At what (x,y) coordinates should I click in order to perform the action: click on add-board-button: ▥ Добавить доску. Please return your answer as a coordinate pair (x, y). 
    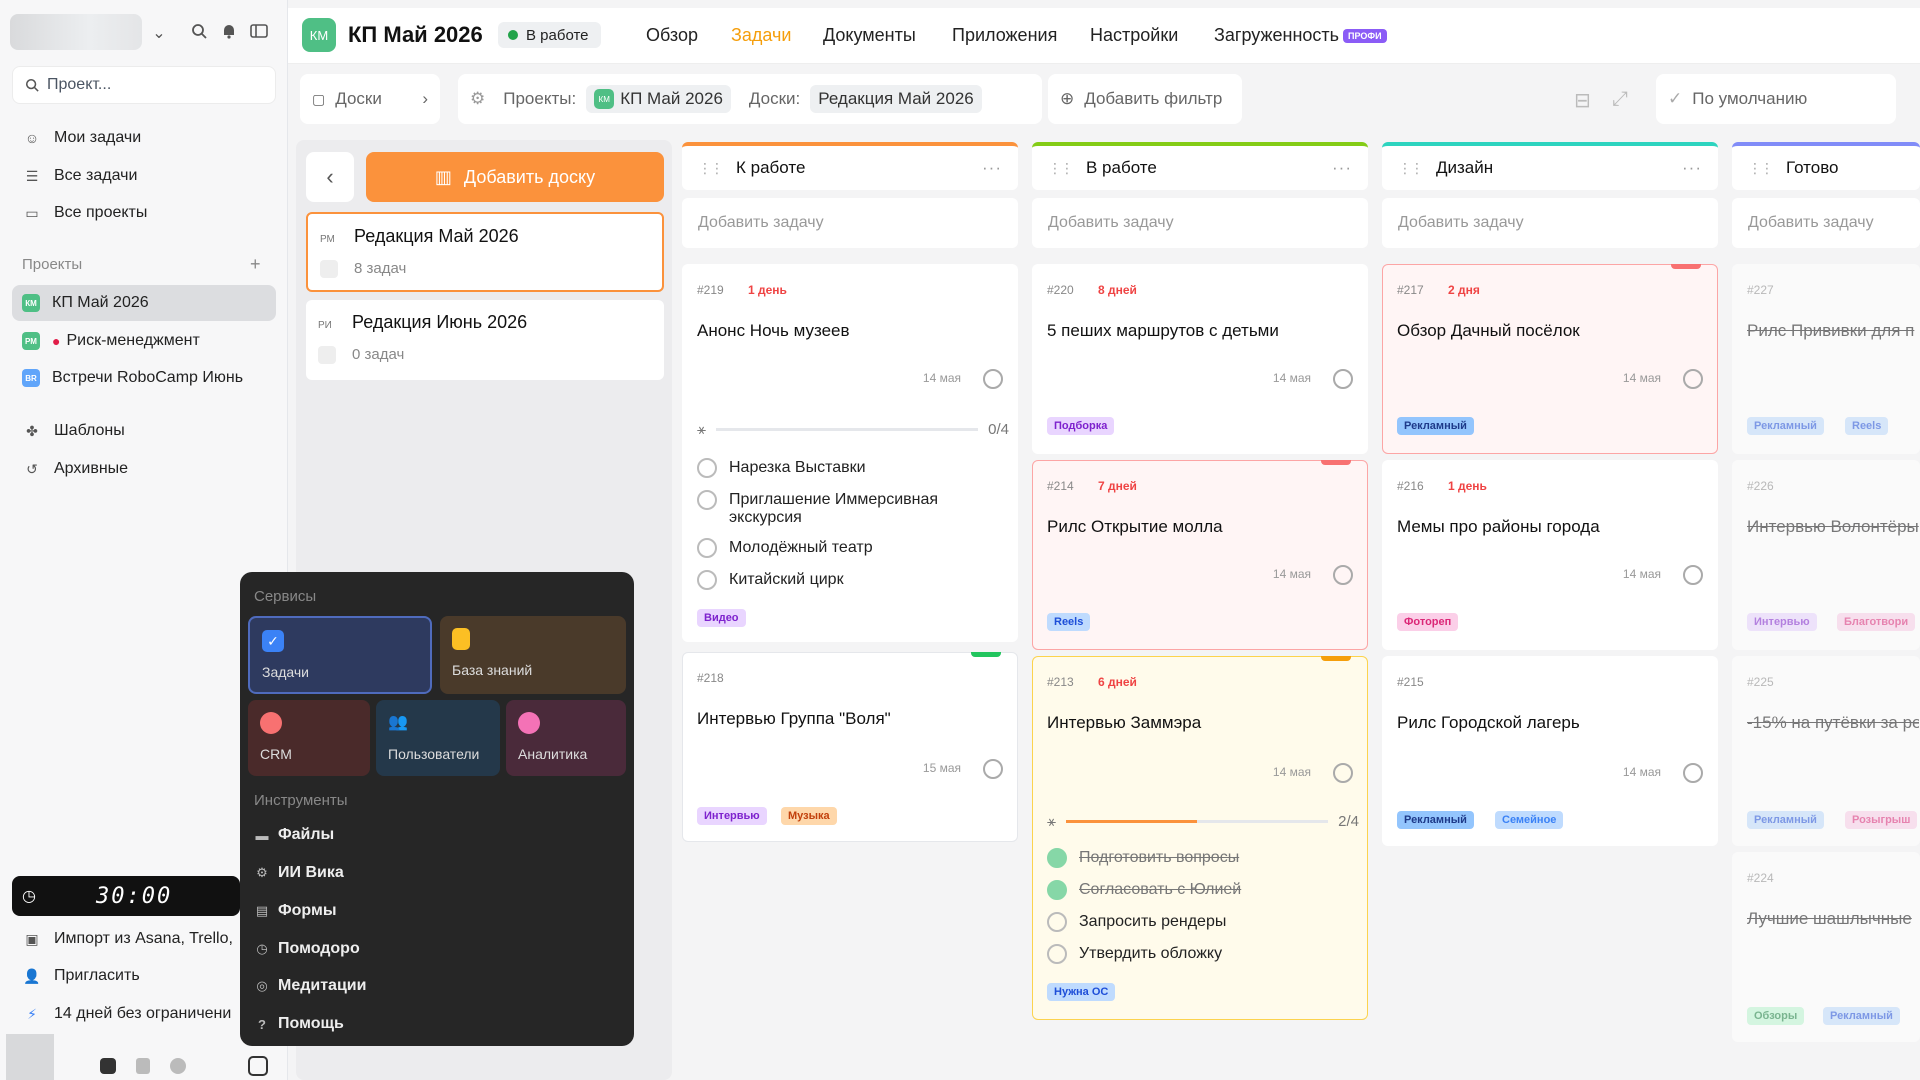
    Looking at the image, I should click on (515, 177).